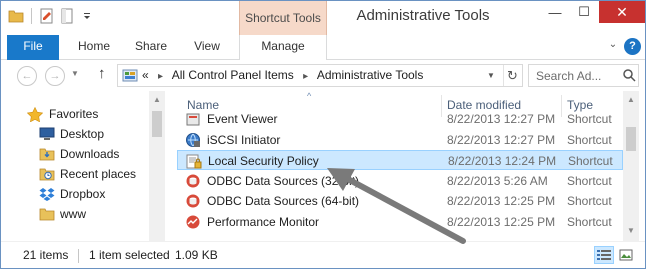 Image resolution: width=646 pixels, height=269 pixels. I want to click on large-icons-view-button, so click(626, 255).